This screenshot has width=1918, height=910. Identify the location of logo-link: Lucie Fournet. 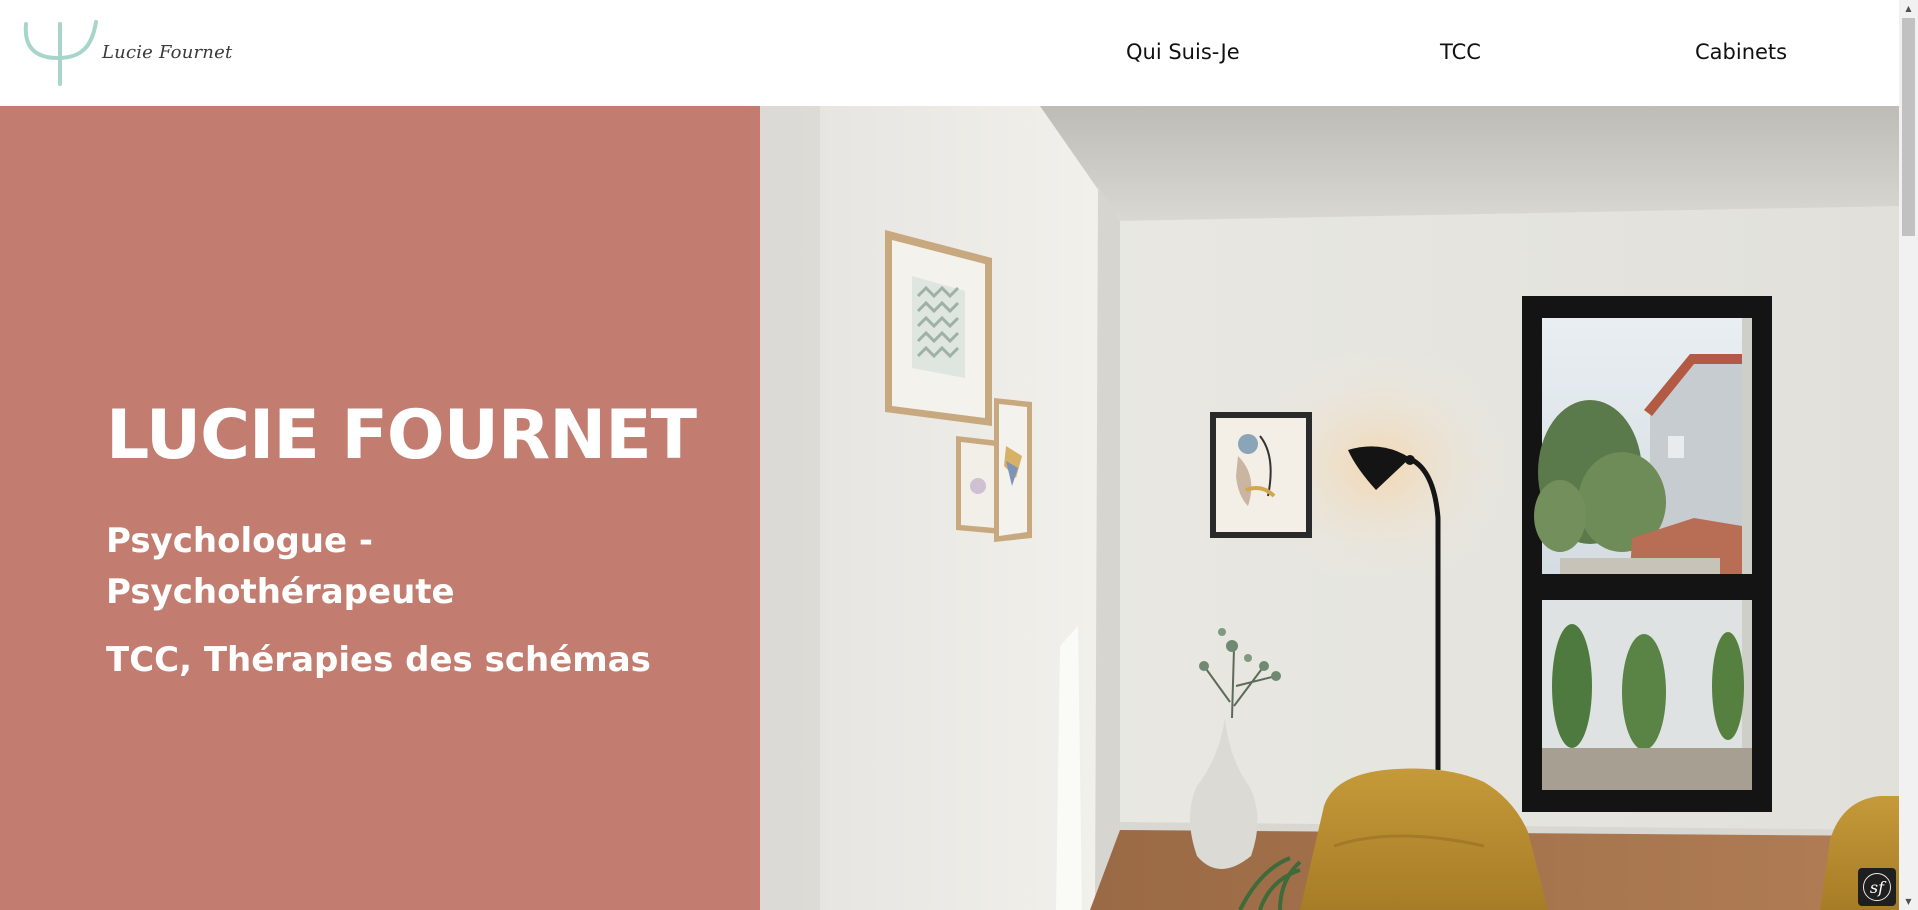
(126, 53).